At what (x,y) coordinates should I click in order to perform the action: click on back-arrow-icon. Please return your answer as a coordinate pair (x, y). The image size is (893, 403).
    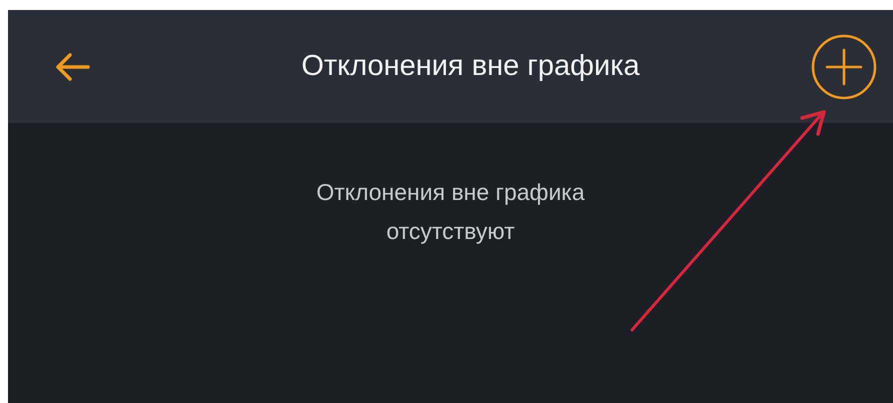
    Looking at the image, I should click on (72, 67).